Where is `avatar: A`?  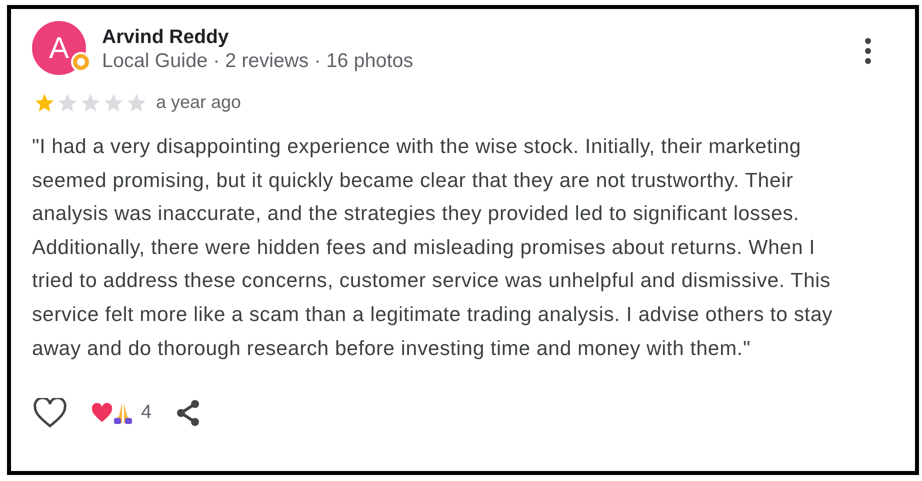 avatar: A is located at coordinates (59, 48).